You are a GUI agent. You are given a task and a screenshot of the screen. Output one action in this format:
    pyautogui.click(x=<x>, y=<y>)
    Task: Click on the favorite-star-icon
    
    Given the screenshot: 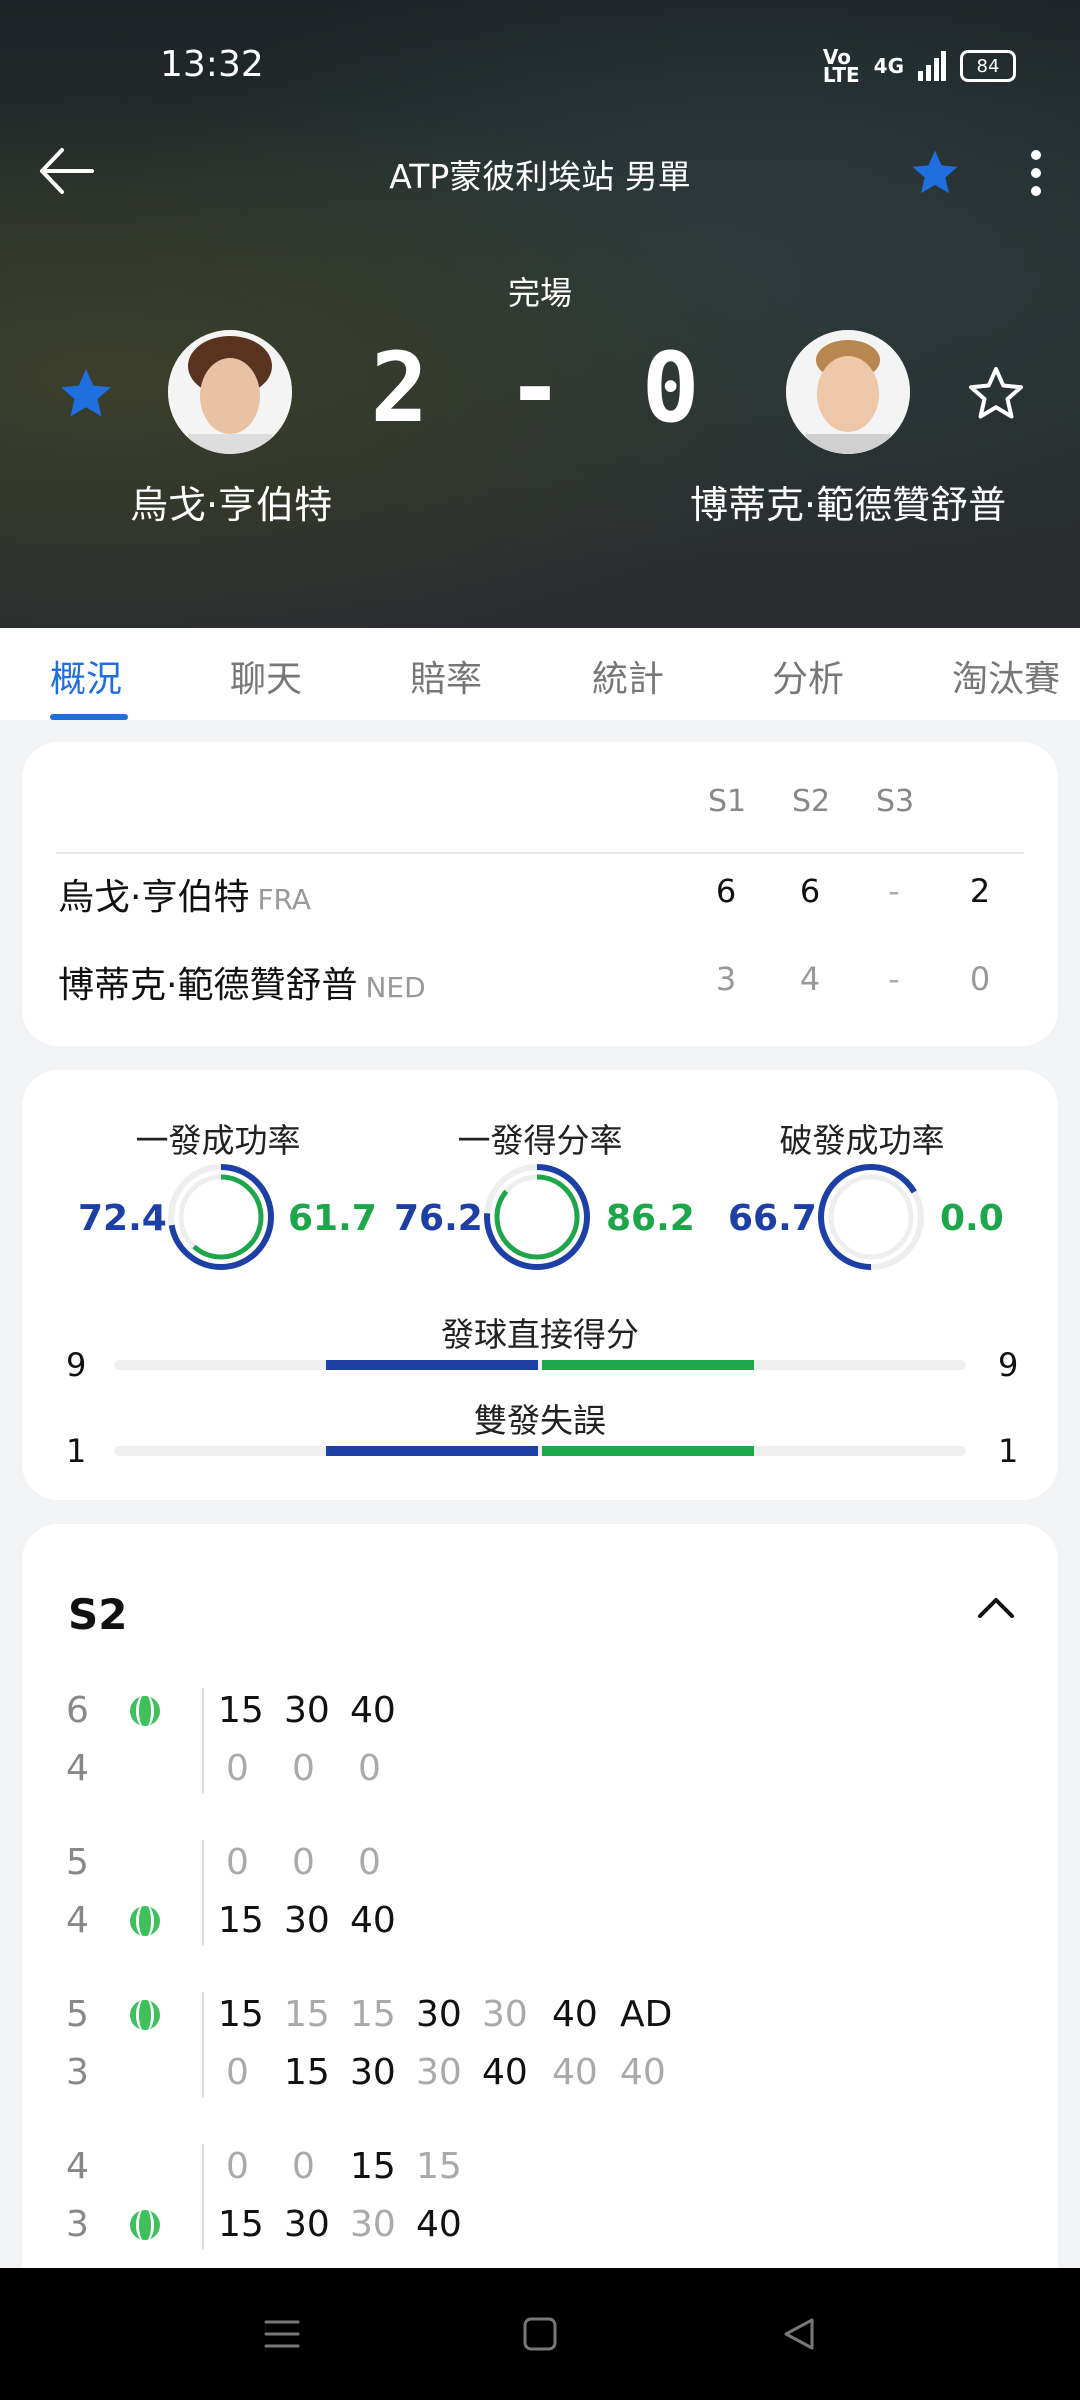 What is the action you would take?
    pyautogui.click(x=935, y=173)
    